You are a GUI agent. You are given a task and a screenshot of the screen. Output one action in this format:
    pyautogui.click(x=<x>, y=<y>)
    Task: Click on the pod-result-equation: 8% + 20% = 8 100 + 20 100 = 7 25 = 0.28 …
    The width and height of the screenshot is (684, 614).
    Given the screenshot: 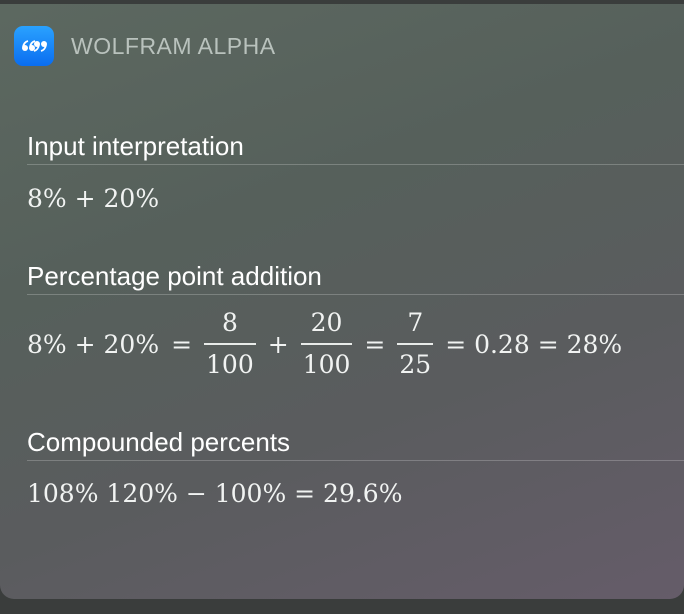 What is the action you would take?
    pyautogui.click(x=355, y=344)
    